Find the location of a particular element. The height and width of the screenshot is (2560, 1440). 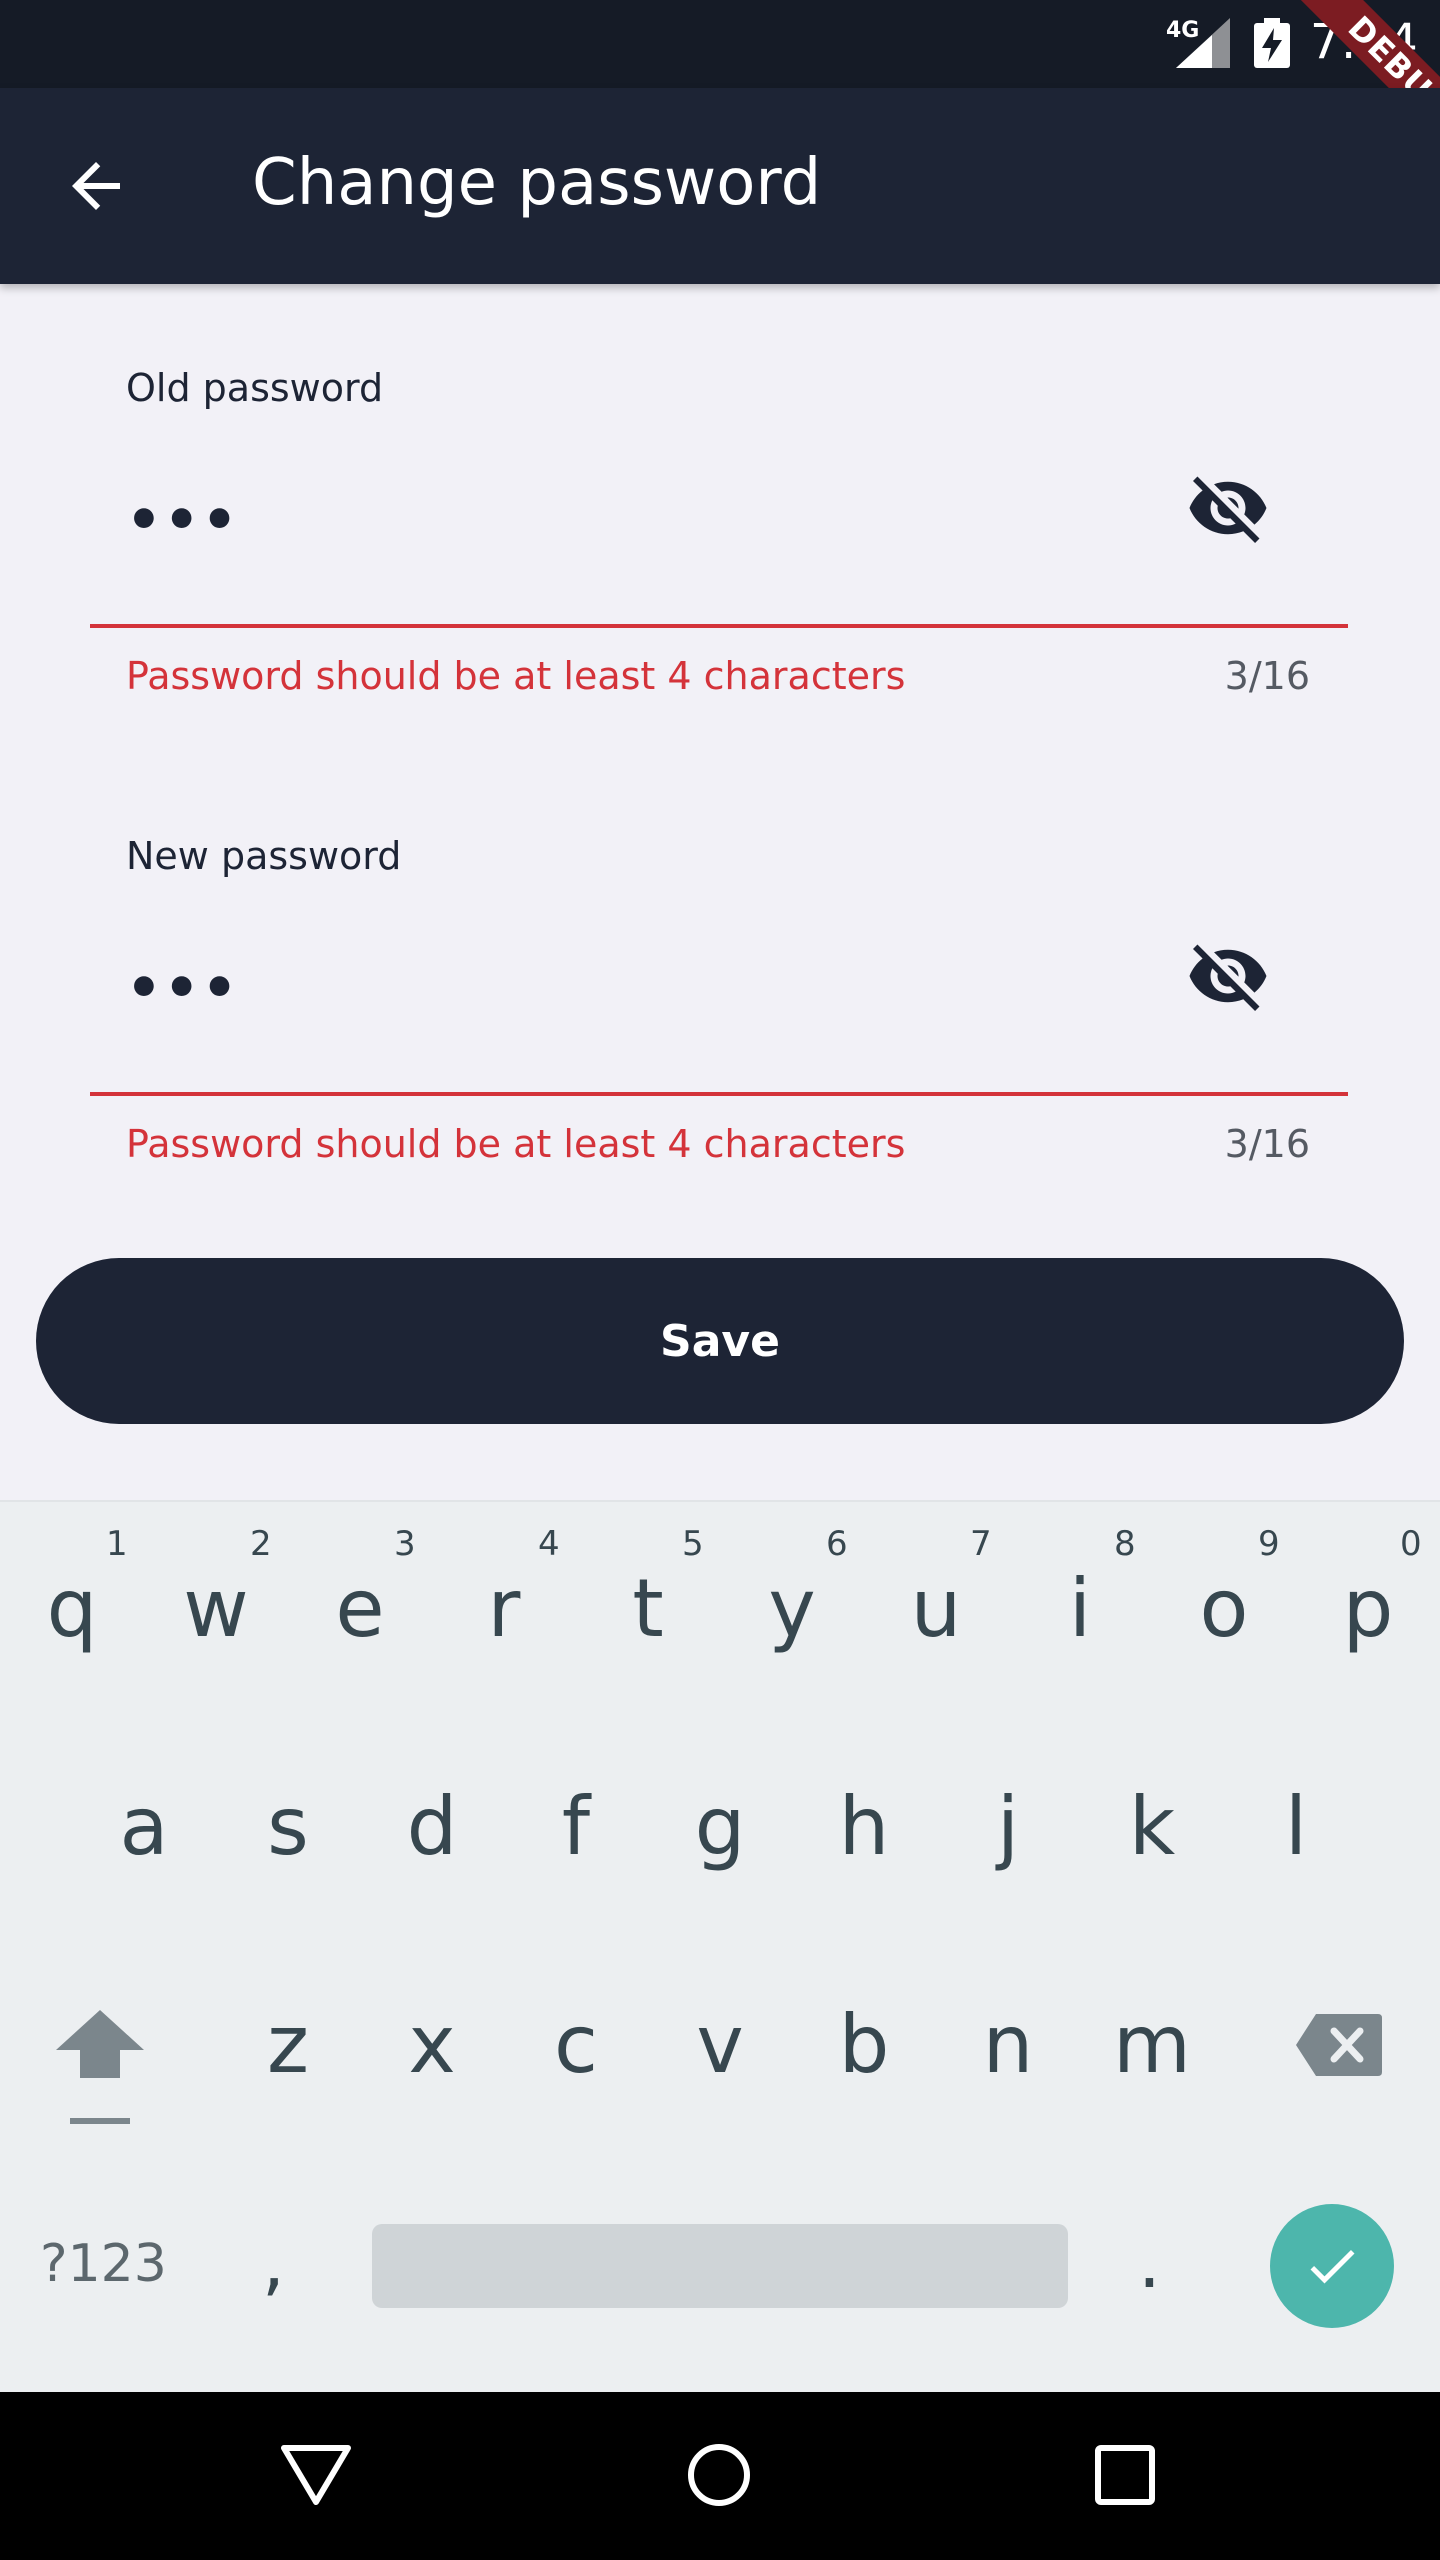

key-c: c is located at coordinates (576, 2044).